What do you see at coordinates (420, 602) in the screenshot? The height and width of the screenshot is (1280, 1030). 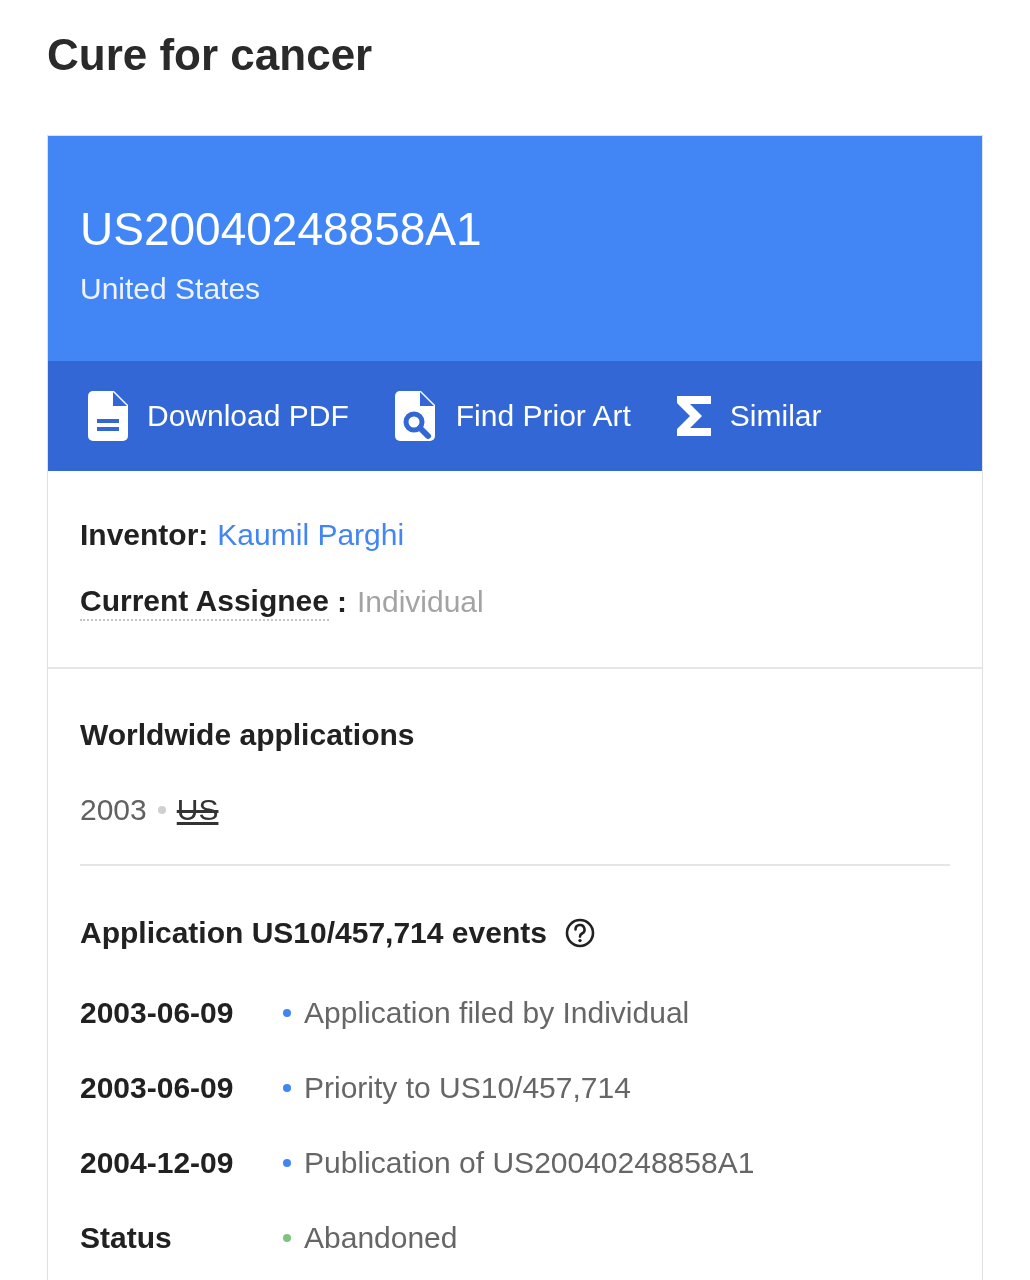 I see `assignee-value: Individual` at bounding box center [420, 602].